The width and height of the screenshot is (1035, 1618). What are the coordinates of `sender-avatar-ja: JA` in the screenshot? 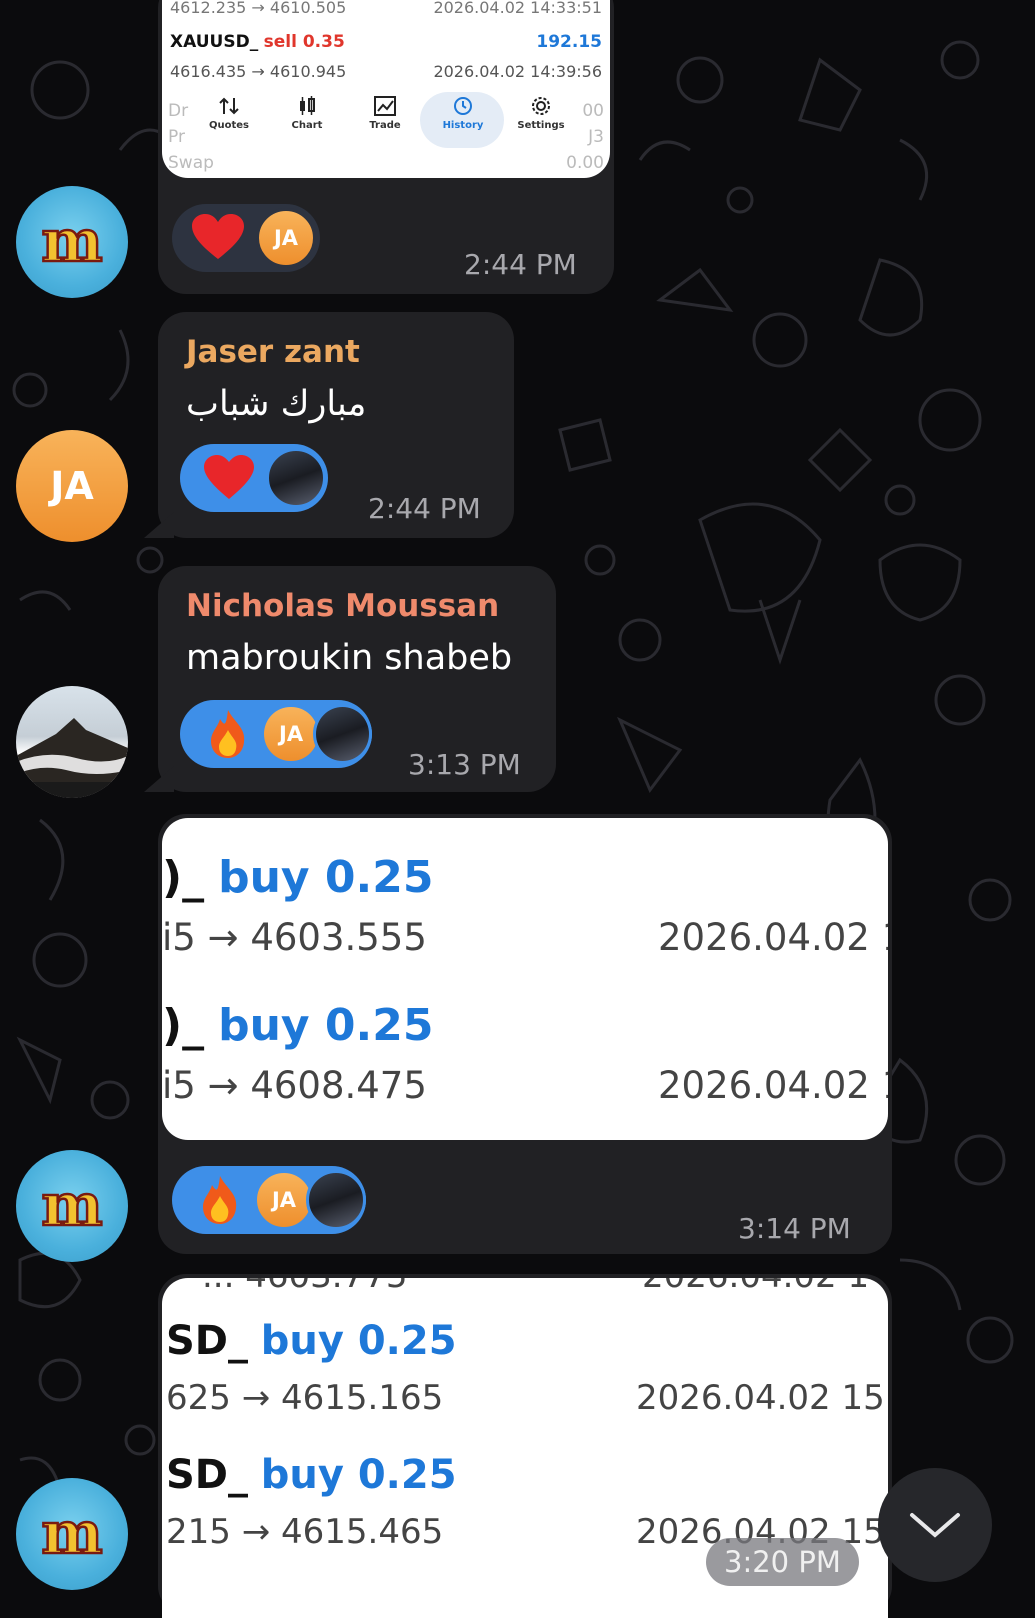 It's located at (72, 486).